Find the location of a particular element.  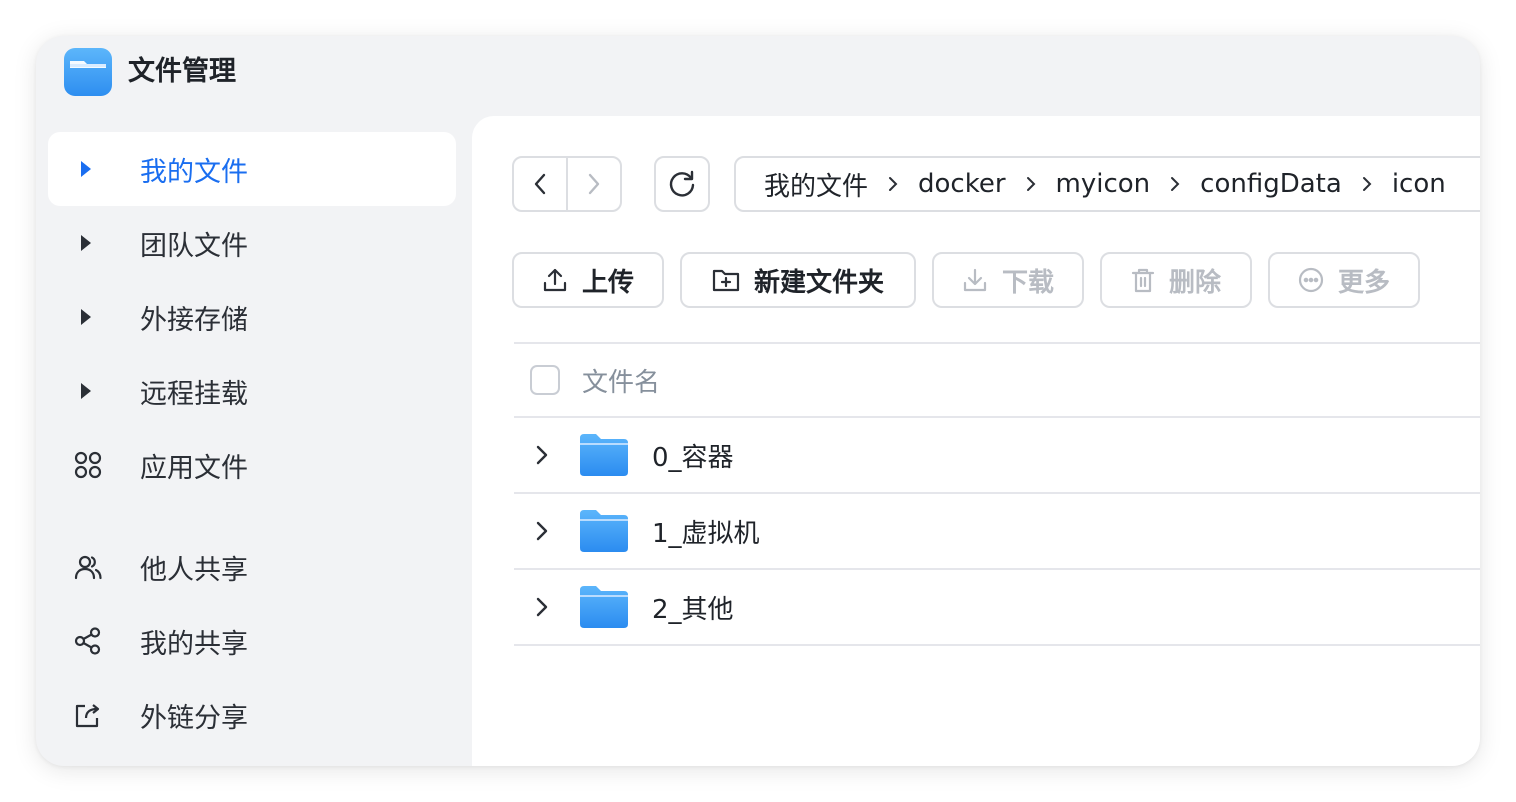

column-header-filename: 文件名 is located at coordinates (621, 380).